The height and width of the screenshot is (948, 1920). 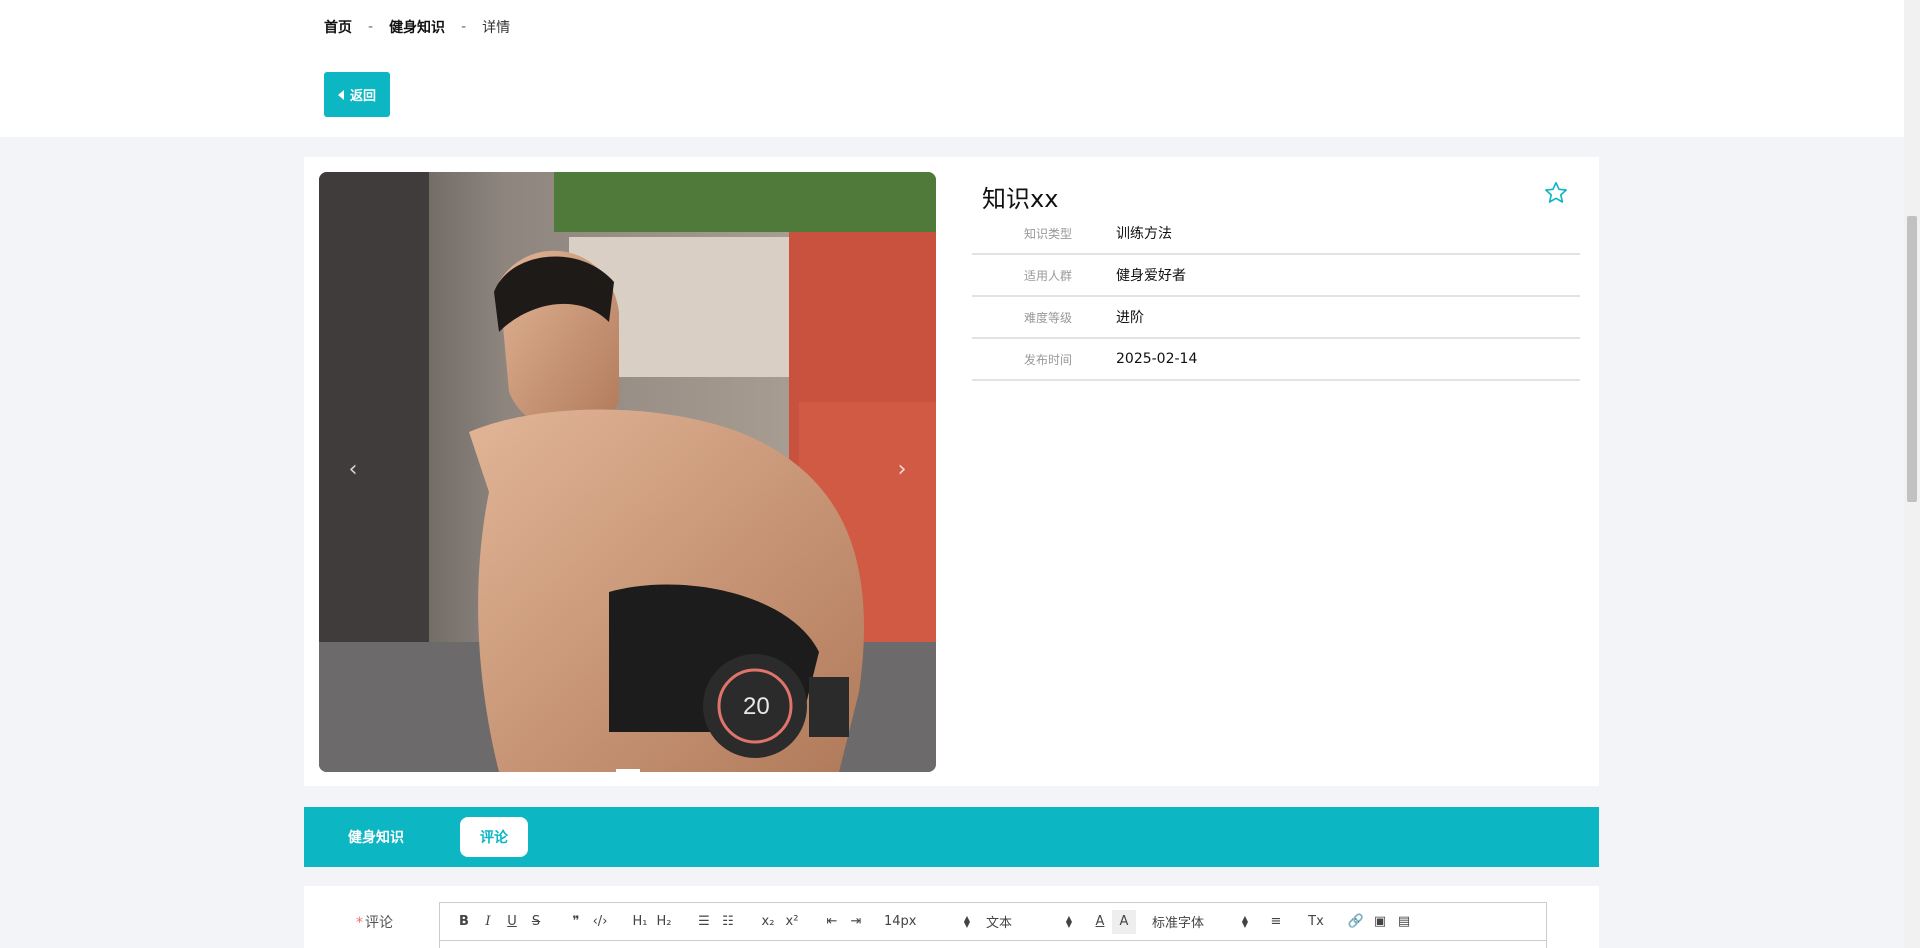 I want to click on info-value: 2025-02-14, so click(x=1157, y=359).